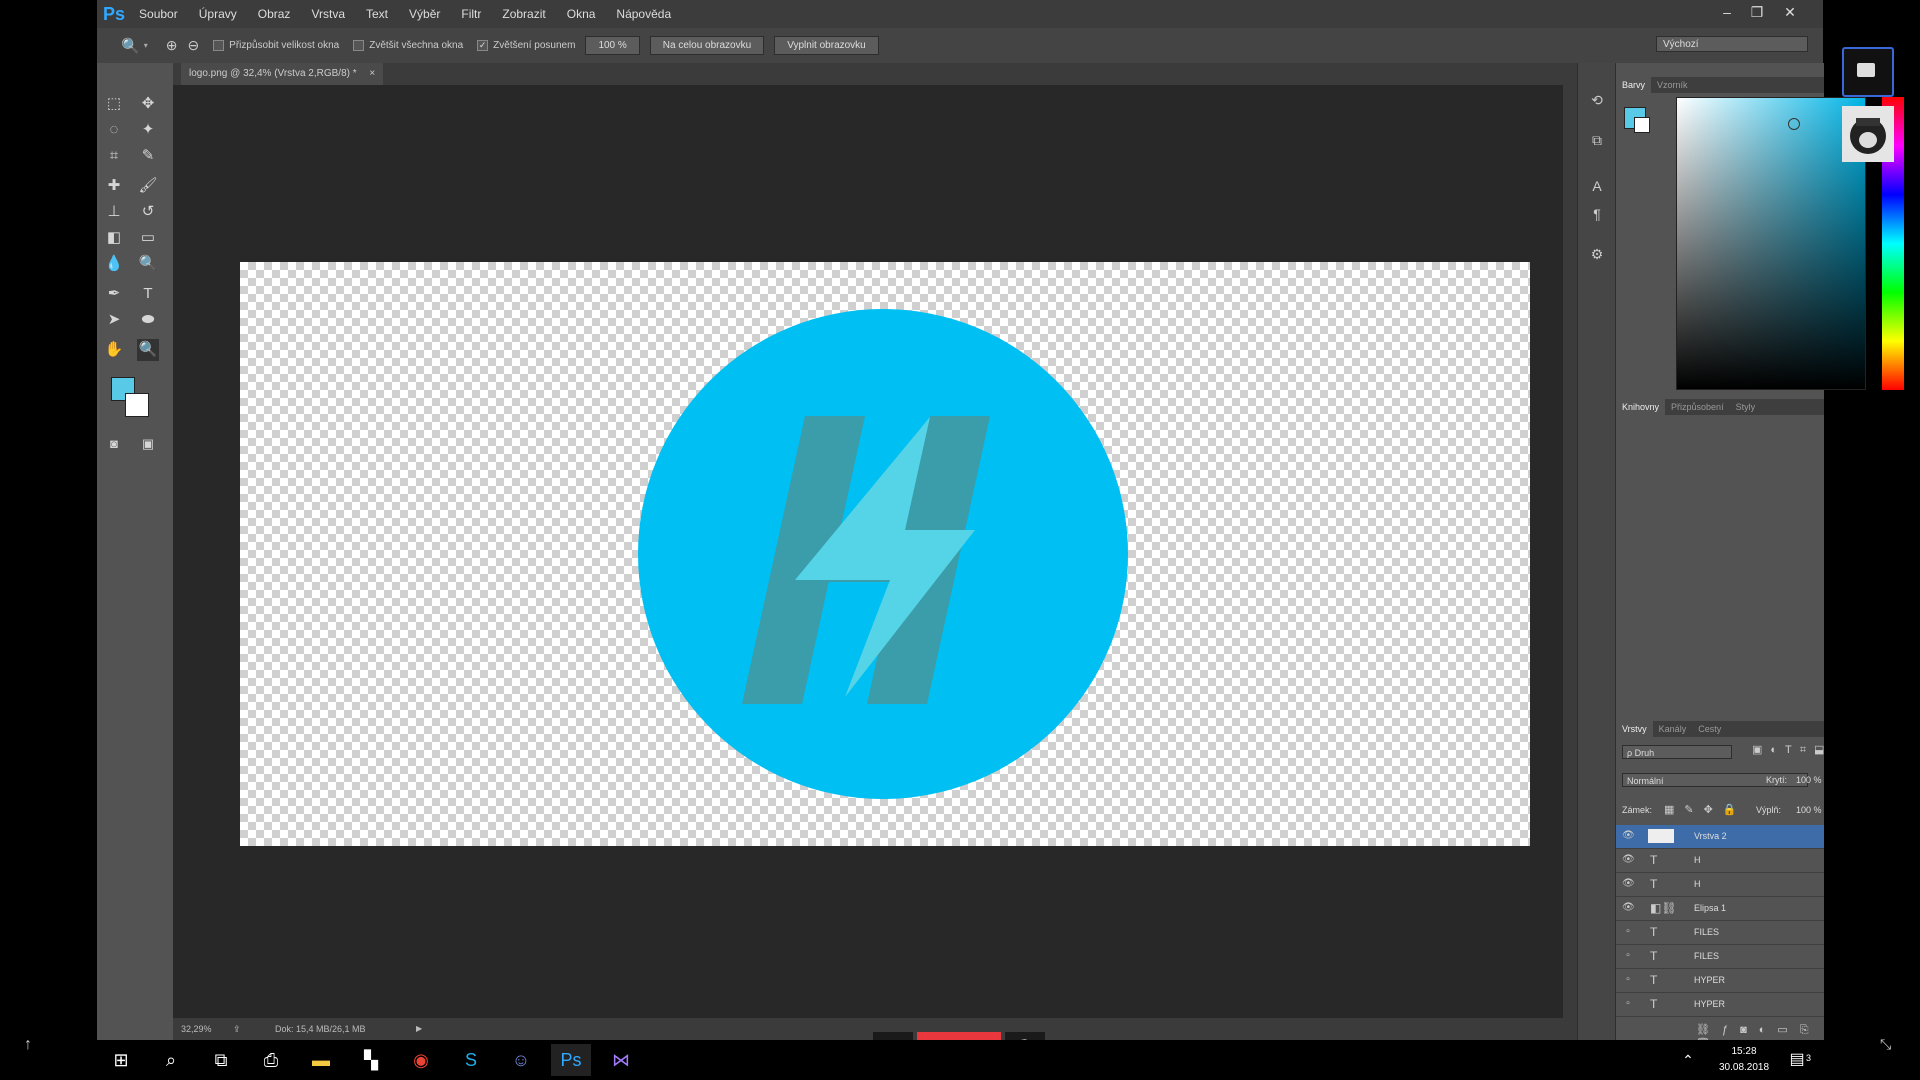 The width and height of the screenshot is (1920, 1080). Describe the element at coordinates (28, 1045) in the screenshot. I see `up-arrow-icon: ↑` at that location.